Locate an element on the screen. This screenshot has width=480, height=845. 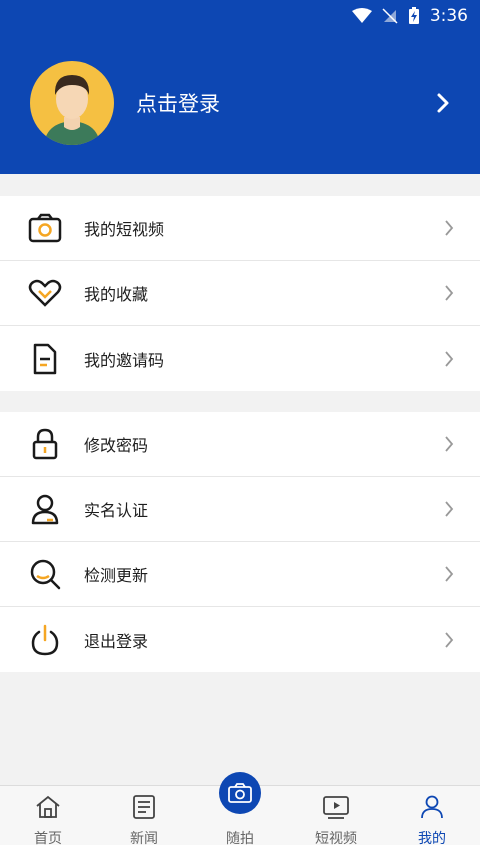
status-time: 3:36 is located at coordinates (448, 16).